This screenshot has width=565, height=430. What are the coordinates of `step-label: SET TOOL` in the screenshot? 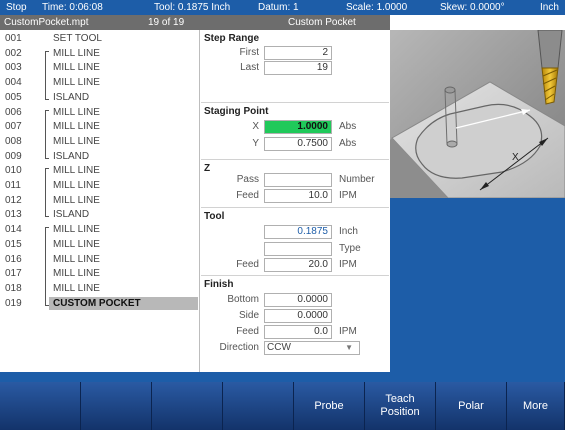 It's located at (77, 38).